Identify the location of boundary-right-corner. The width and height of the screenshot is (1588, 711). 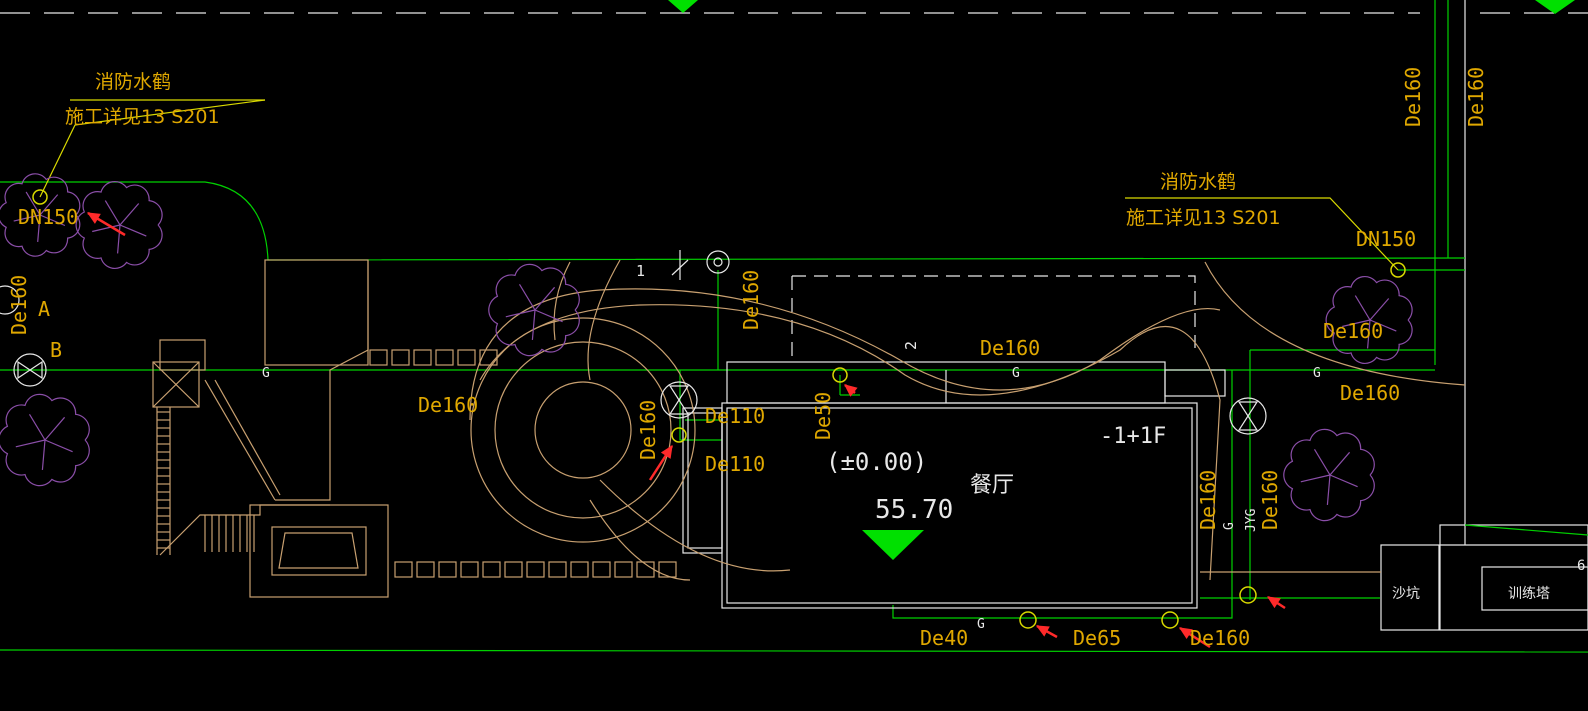
(1526, 530).